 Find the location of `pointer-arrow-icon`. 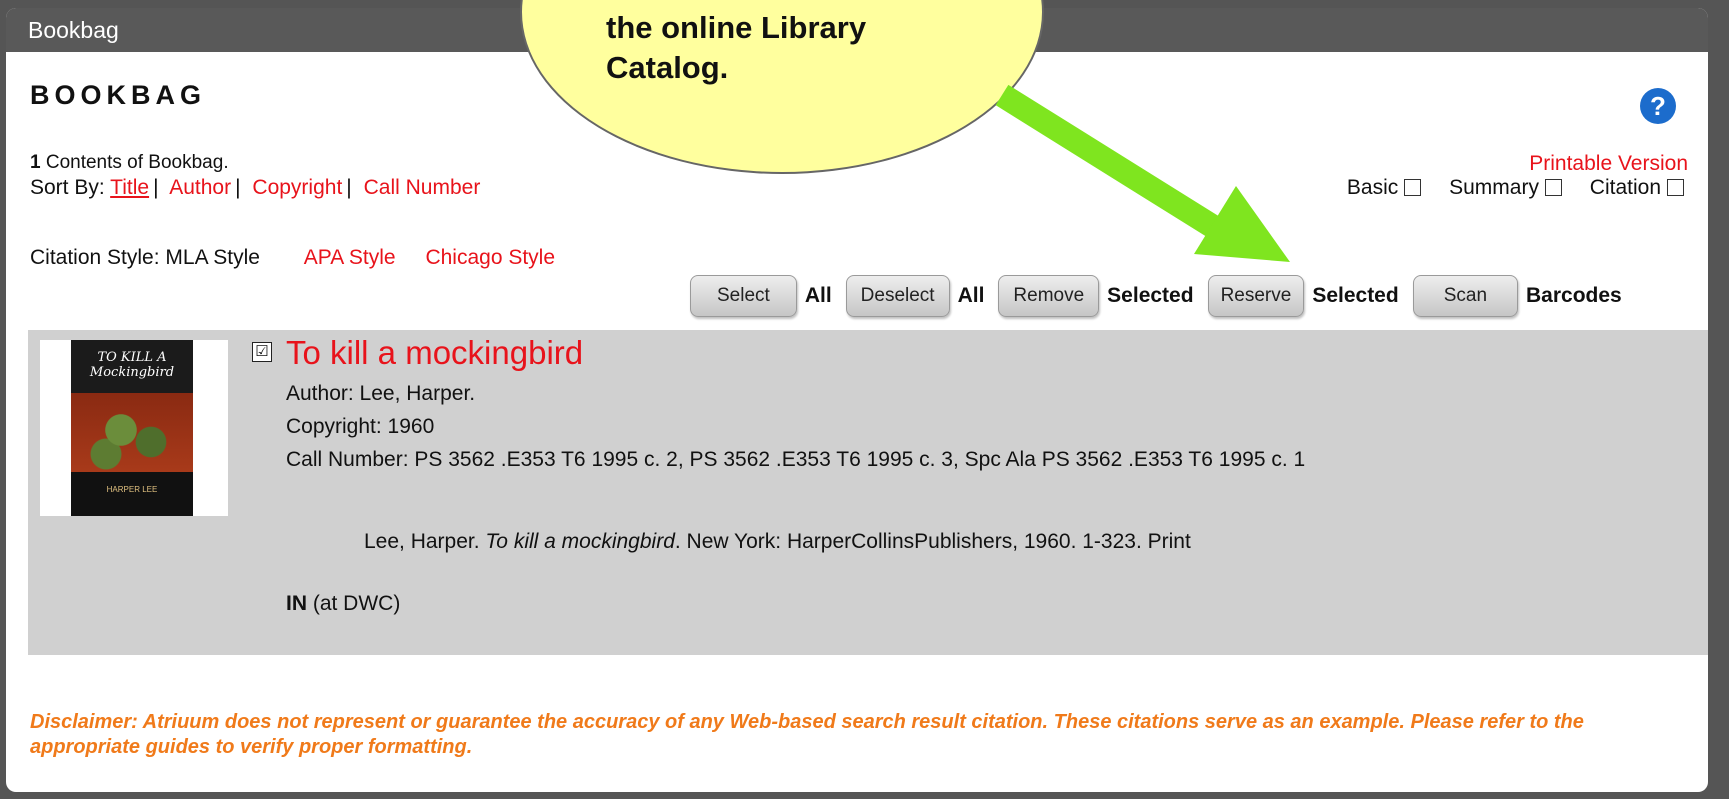

pointer-arrow-icon is located at coordinates (1142, 173).